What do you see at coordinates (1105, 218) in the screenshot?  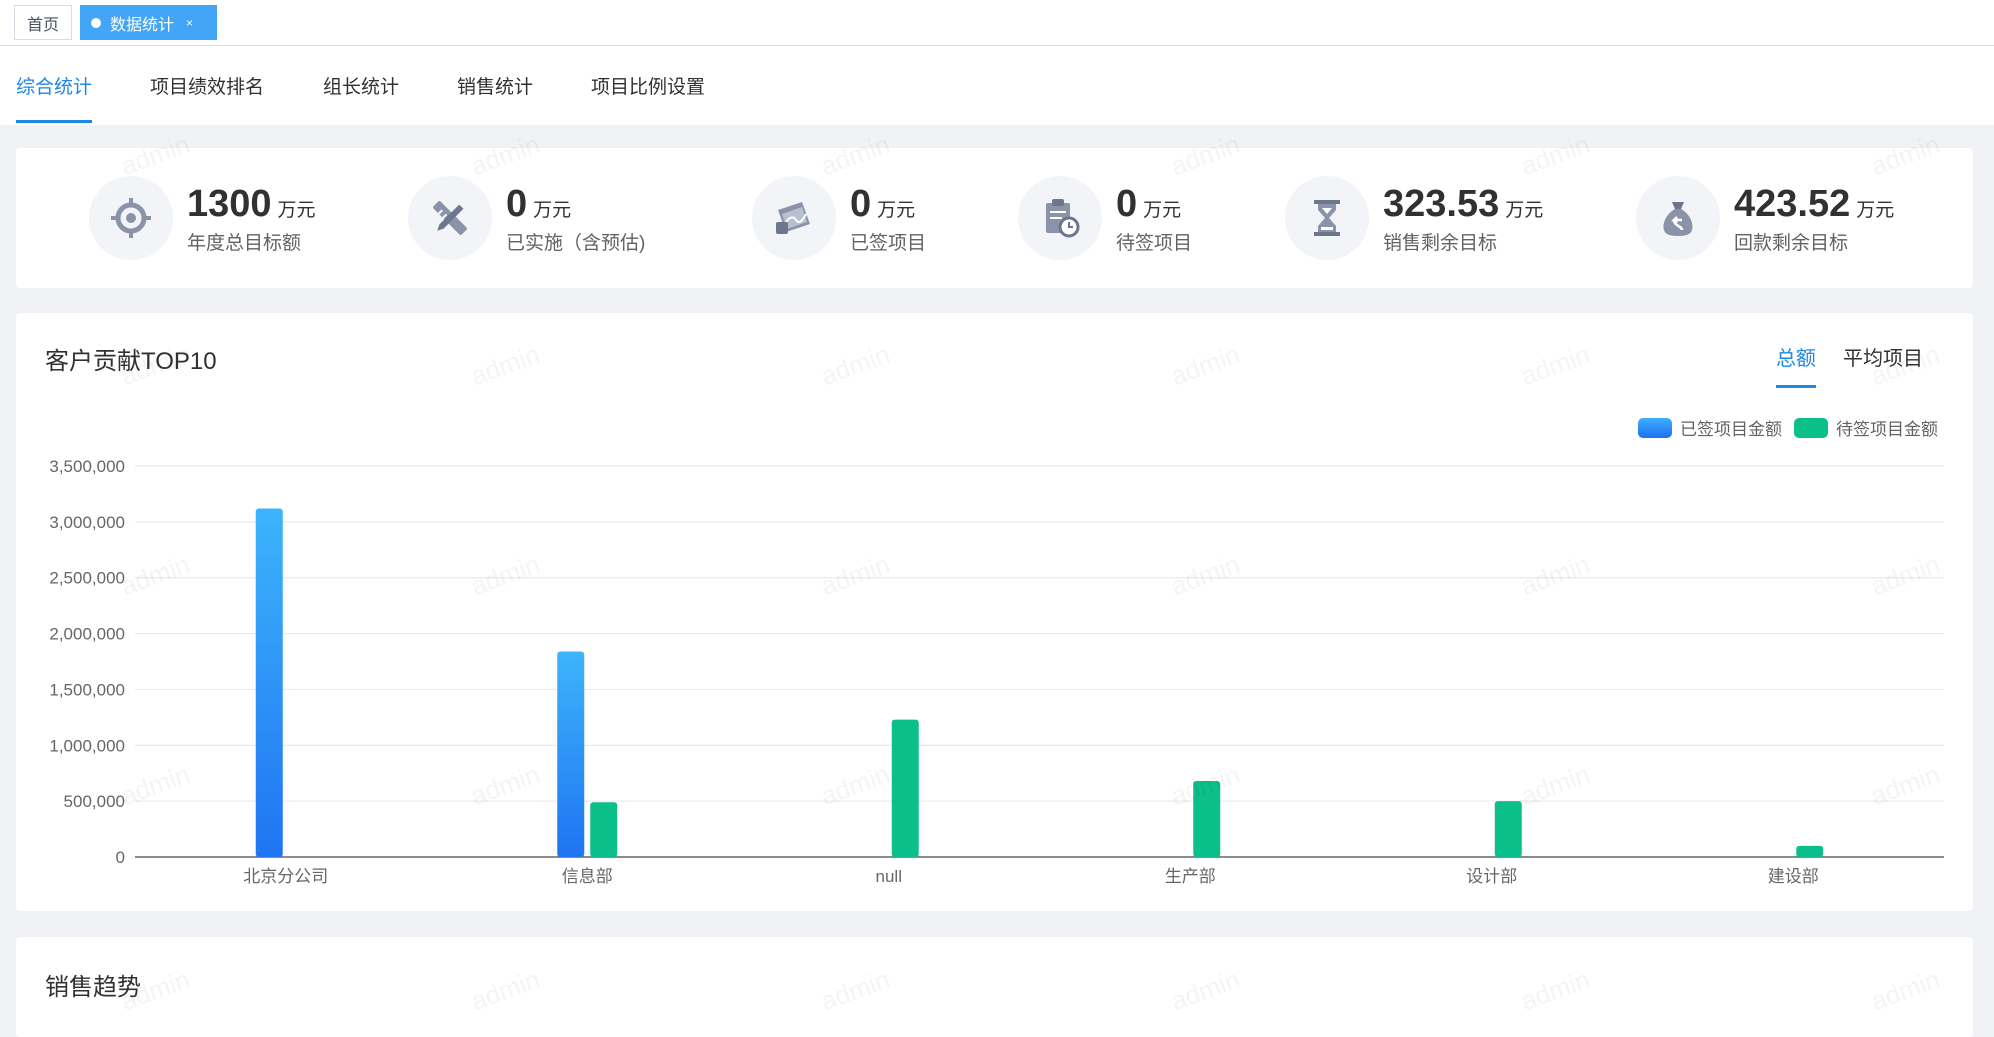 I see `stat-pending-projects: 0 万元 待签项目` at bounding box center [1105, 218].